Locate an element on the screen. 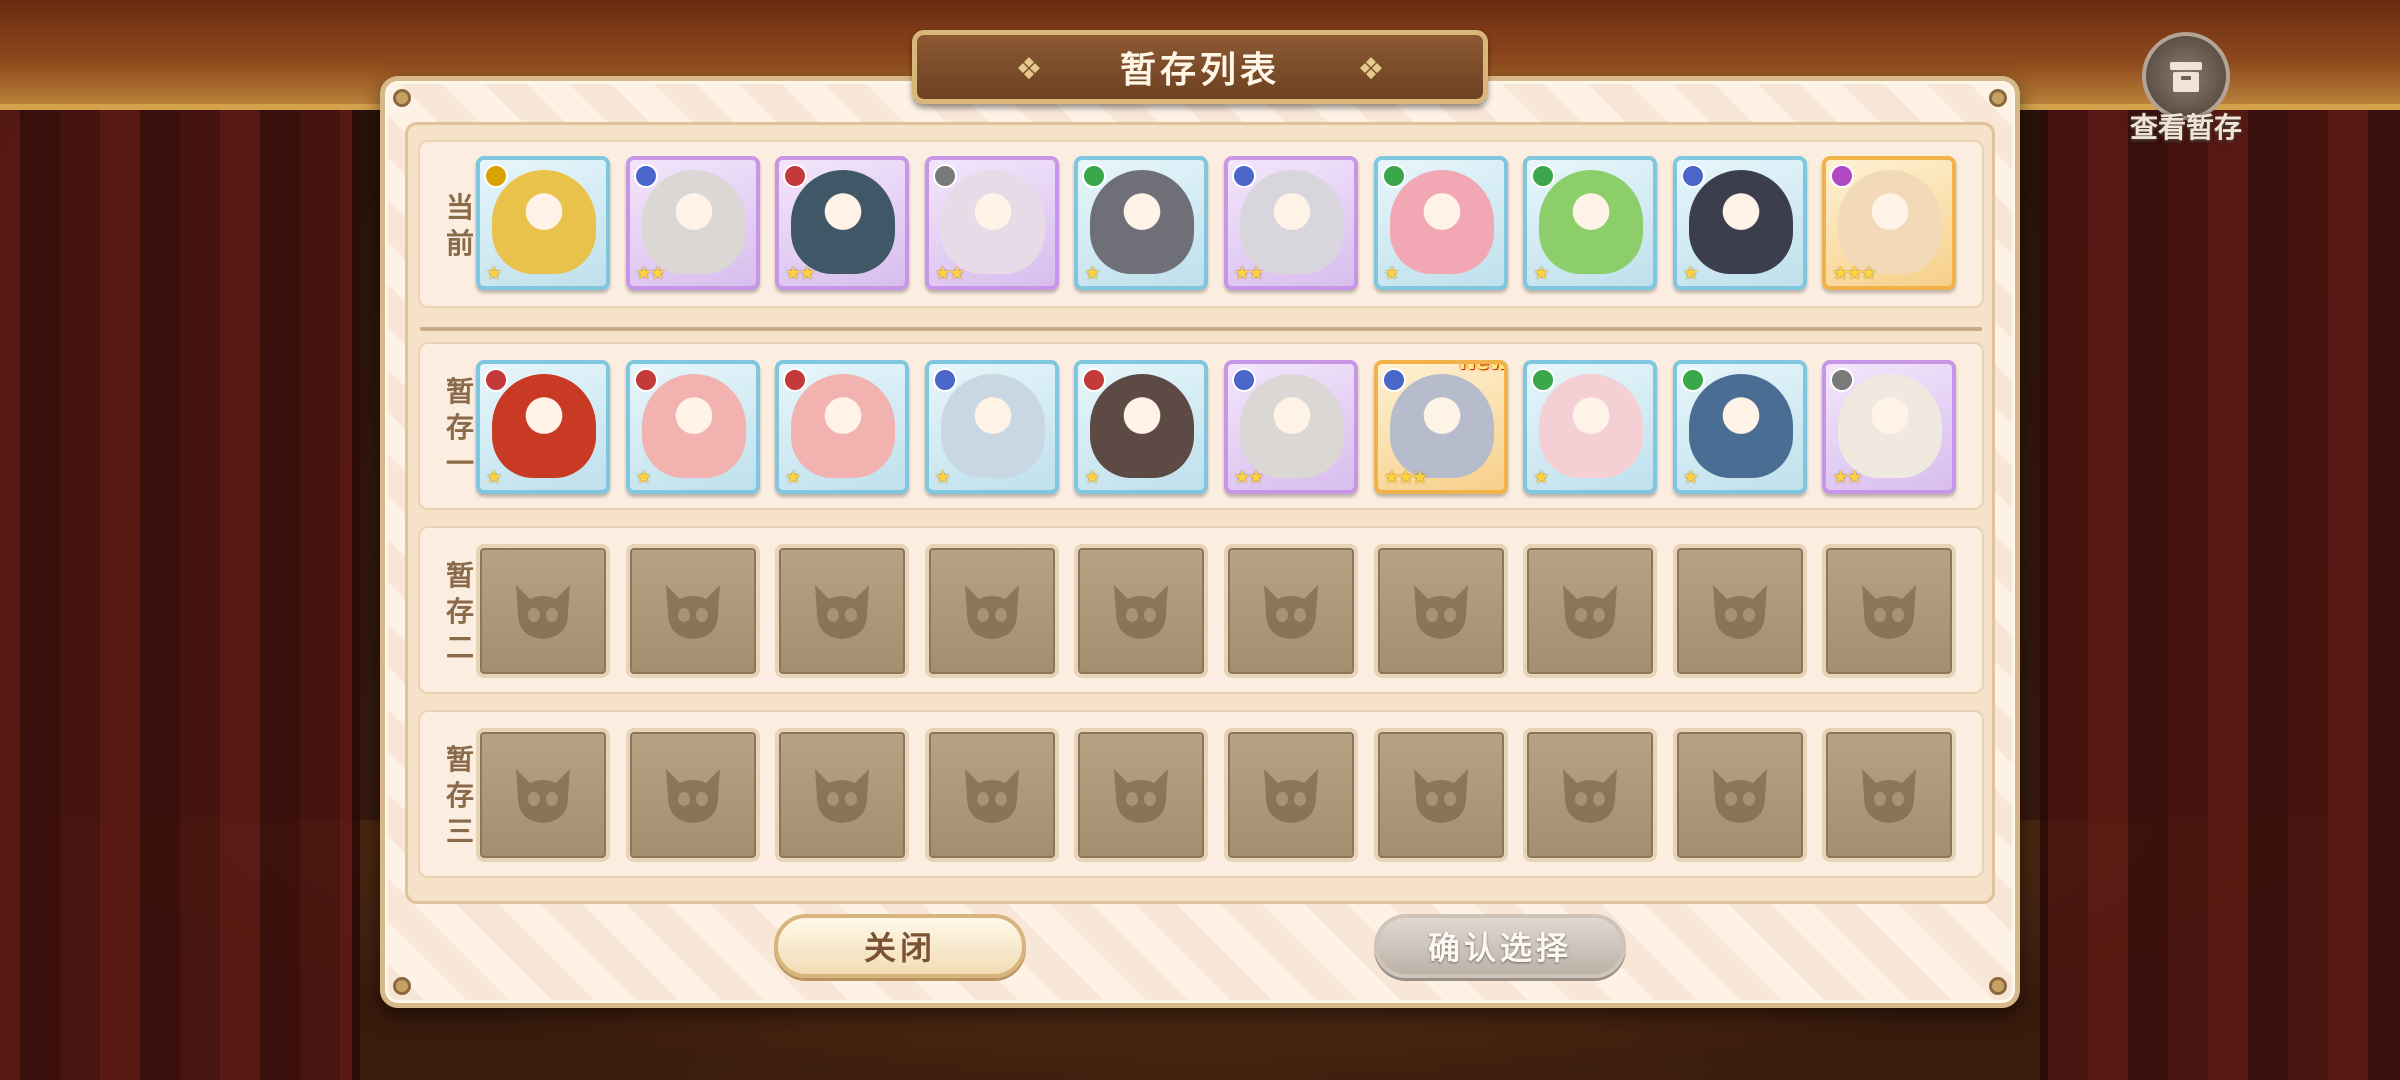 This screenshot has width=2400, height=1080. row-label: 暂存三 is located at coordinates (460, 796).